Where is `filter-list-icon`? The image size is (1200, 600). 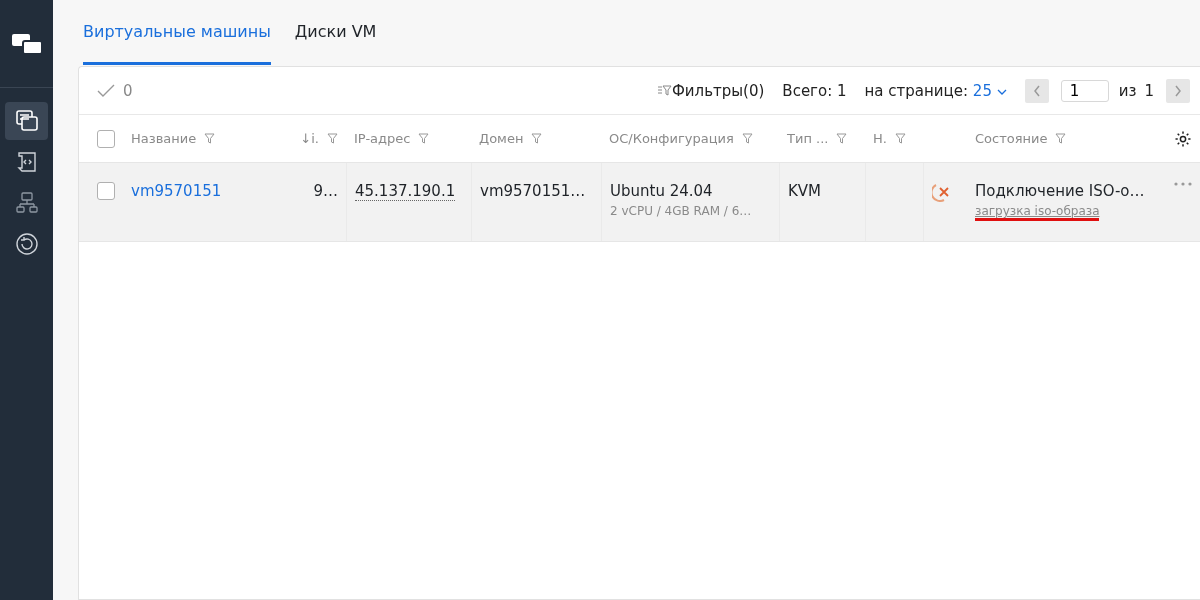
filter-list-icon is located at coordinates (664, 90).